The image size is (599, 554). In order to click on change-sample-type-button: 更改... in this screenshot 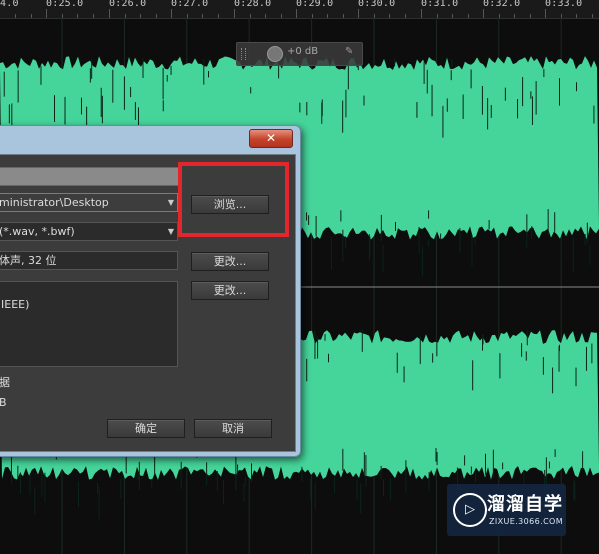, I will do `click(230, 261)`.